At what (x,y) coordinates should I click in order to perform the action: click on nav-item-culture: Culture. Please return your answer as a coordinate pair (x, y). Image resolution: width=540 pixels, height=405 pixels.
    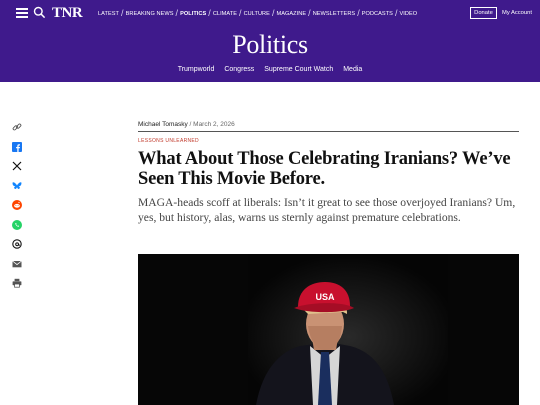
    Looking at the image, I should click on (257, 14).